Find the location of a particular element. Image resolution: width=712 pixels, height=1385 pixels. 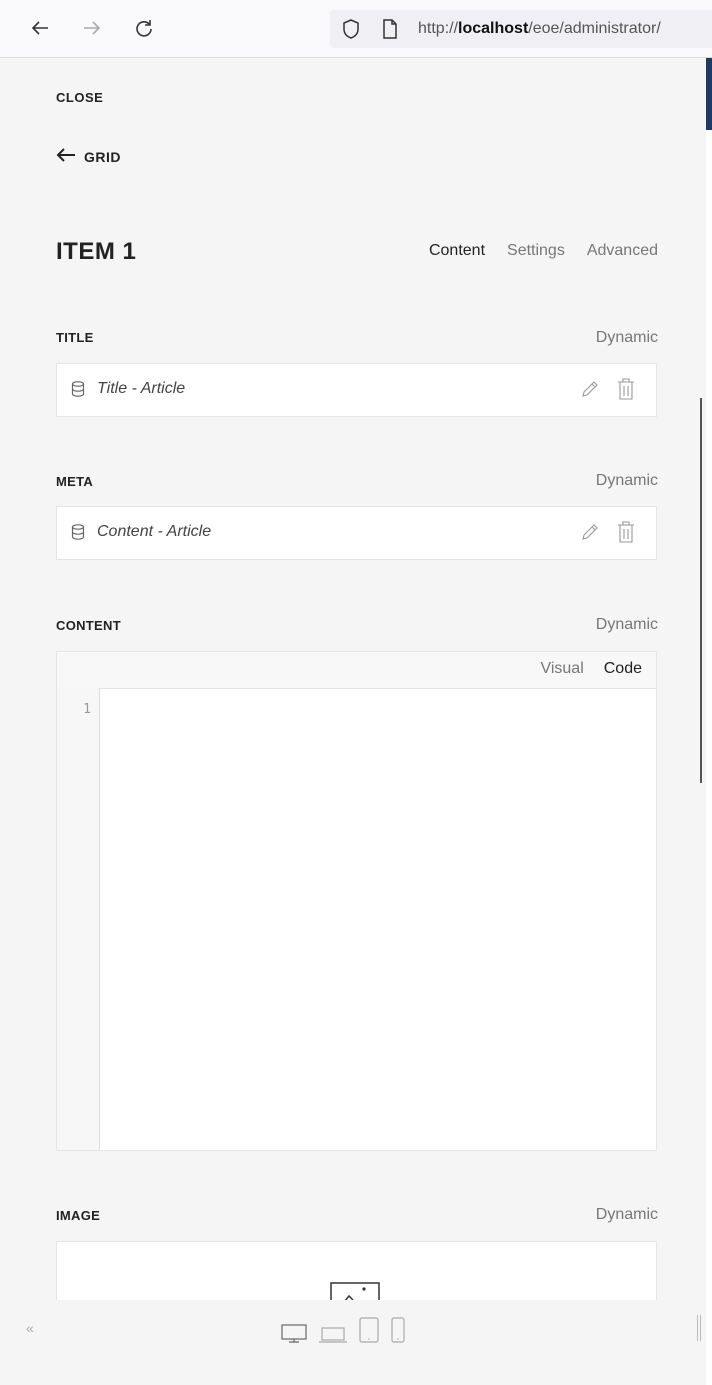

forward-arrow-icon is located at coordinates (92, 28).